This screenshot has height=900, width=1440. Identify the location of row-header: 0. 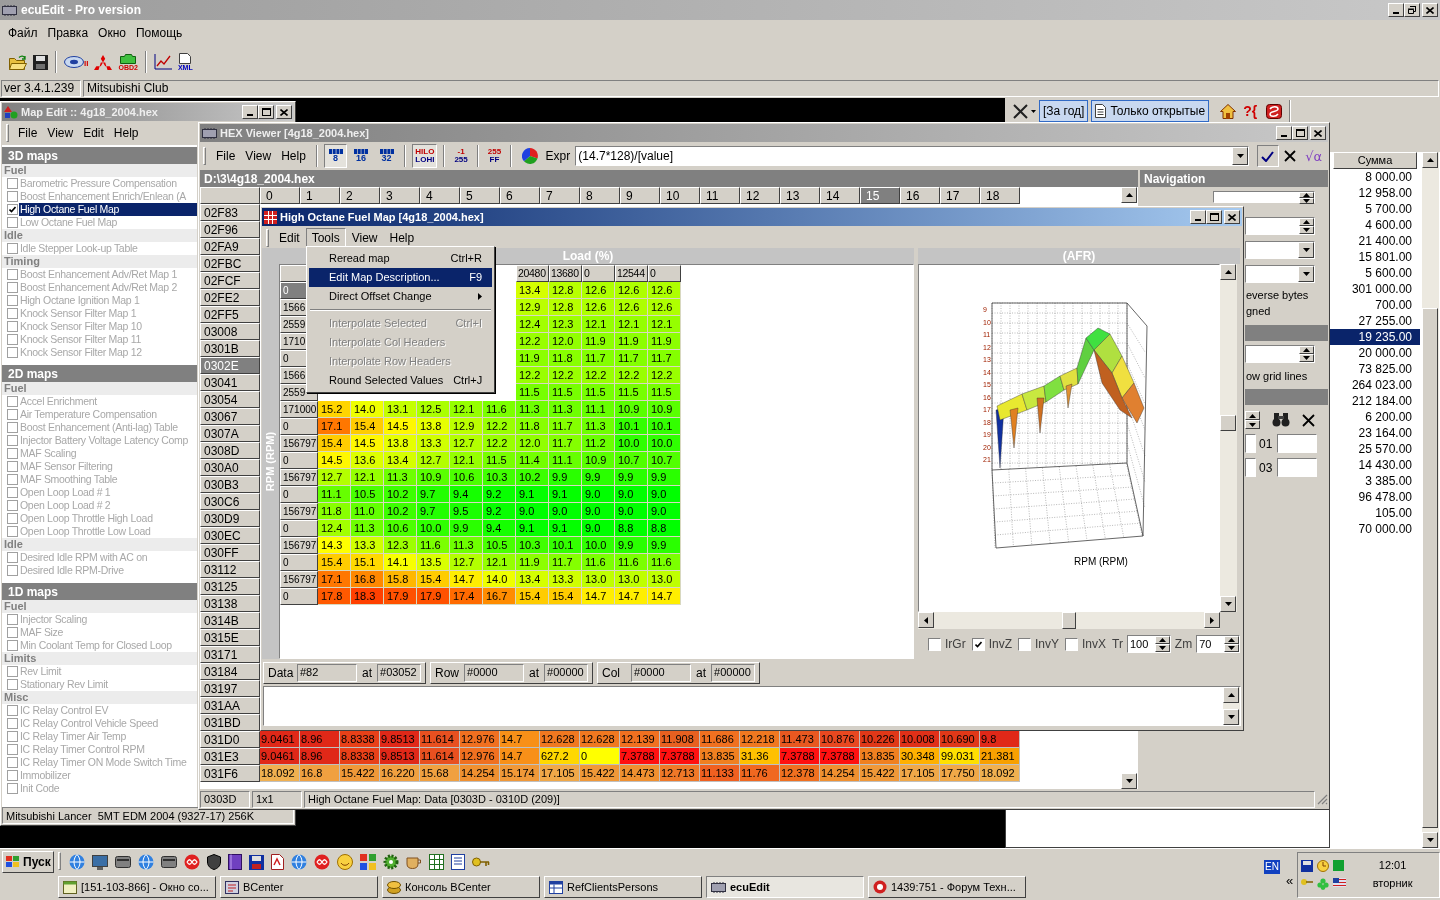
(299, 596).